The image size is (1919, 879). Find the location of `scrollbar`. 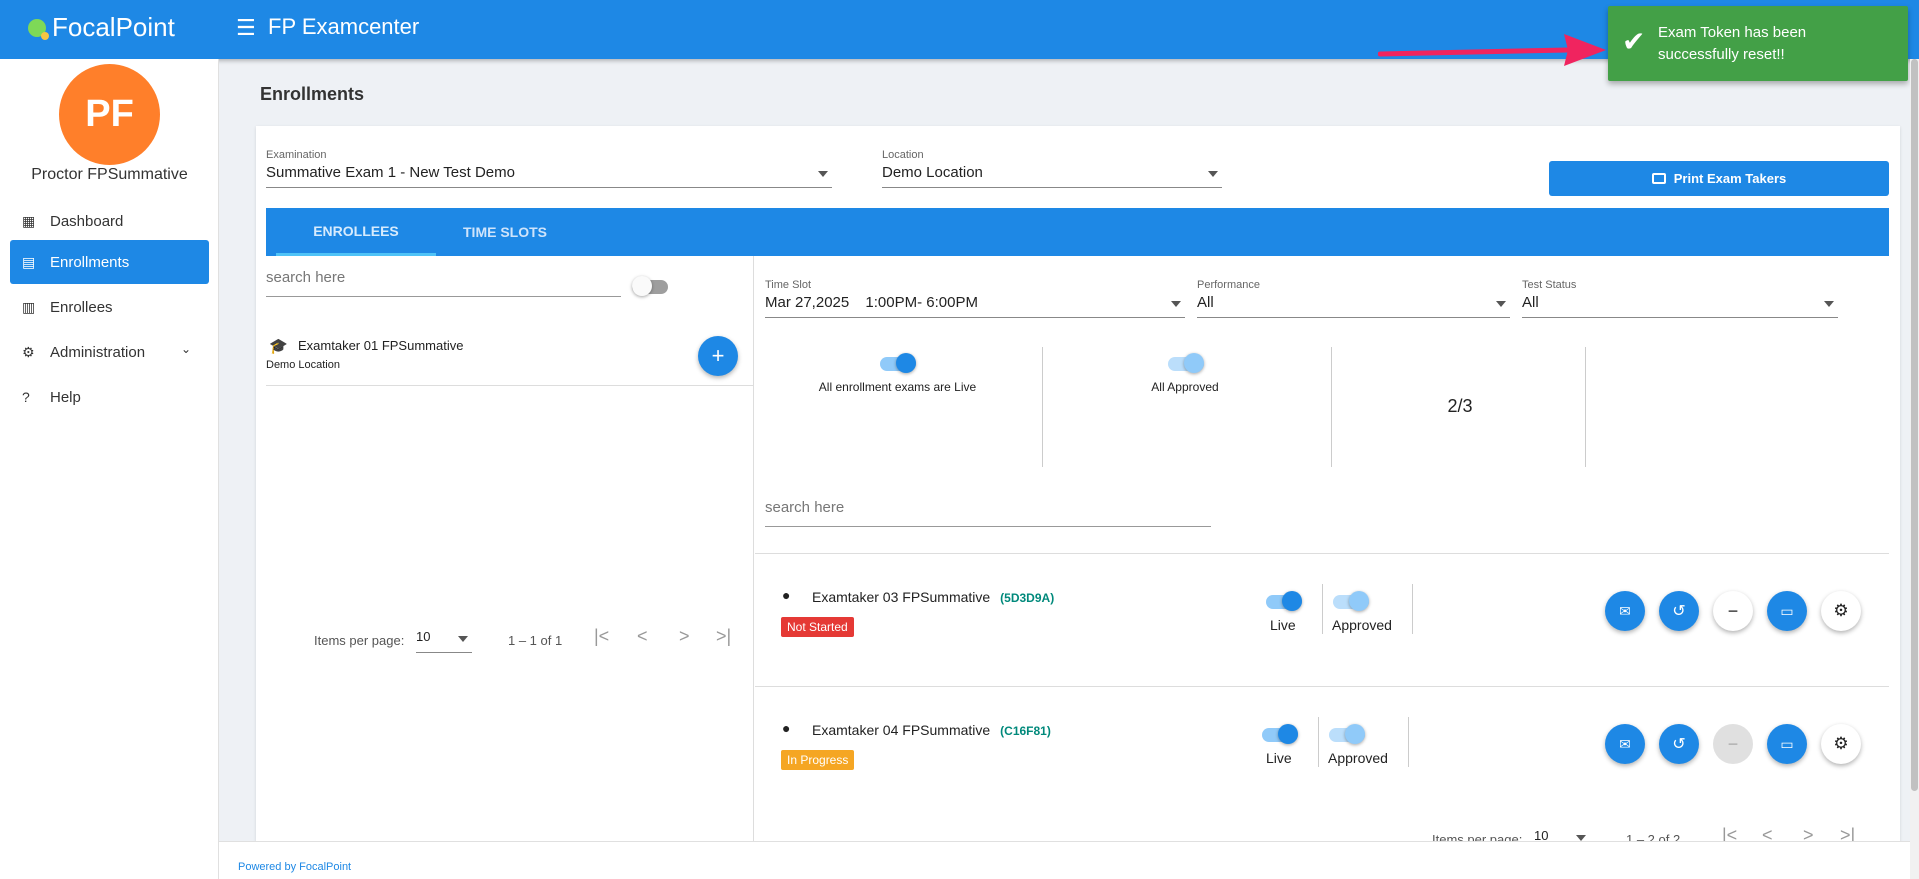

scrollbar is located at coordinates (1914, 469).